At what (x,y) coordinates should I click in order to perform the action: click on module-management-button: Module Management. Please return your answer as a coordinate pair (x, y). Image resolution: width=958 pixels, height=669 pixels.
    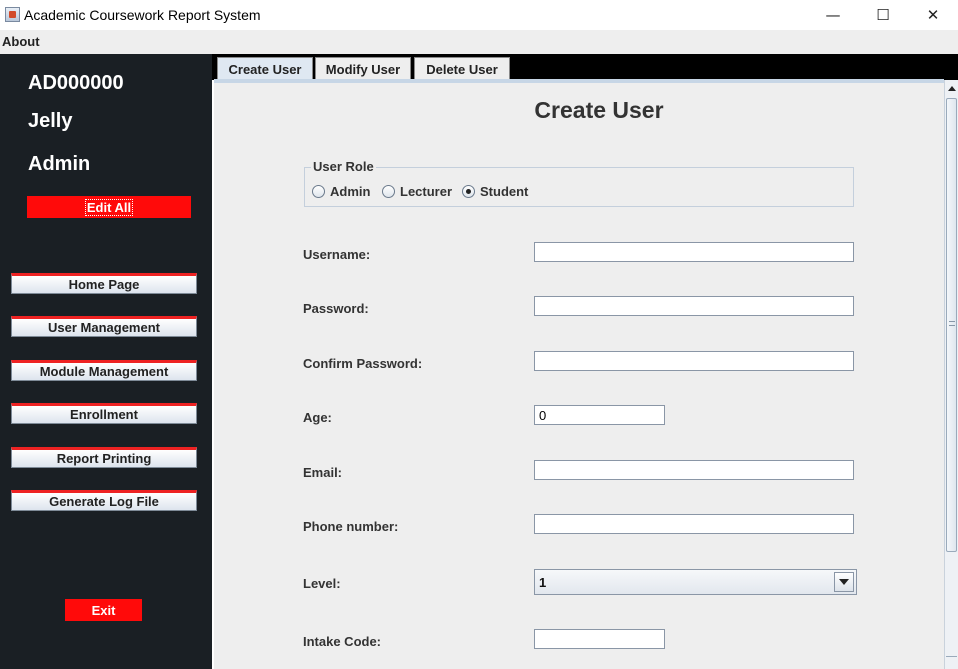
    Looking at the image, I should click on (104, 370).